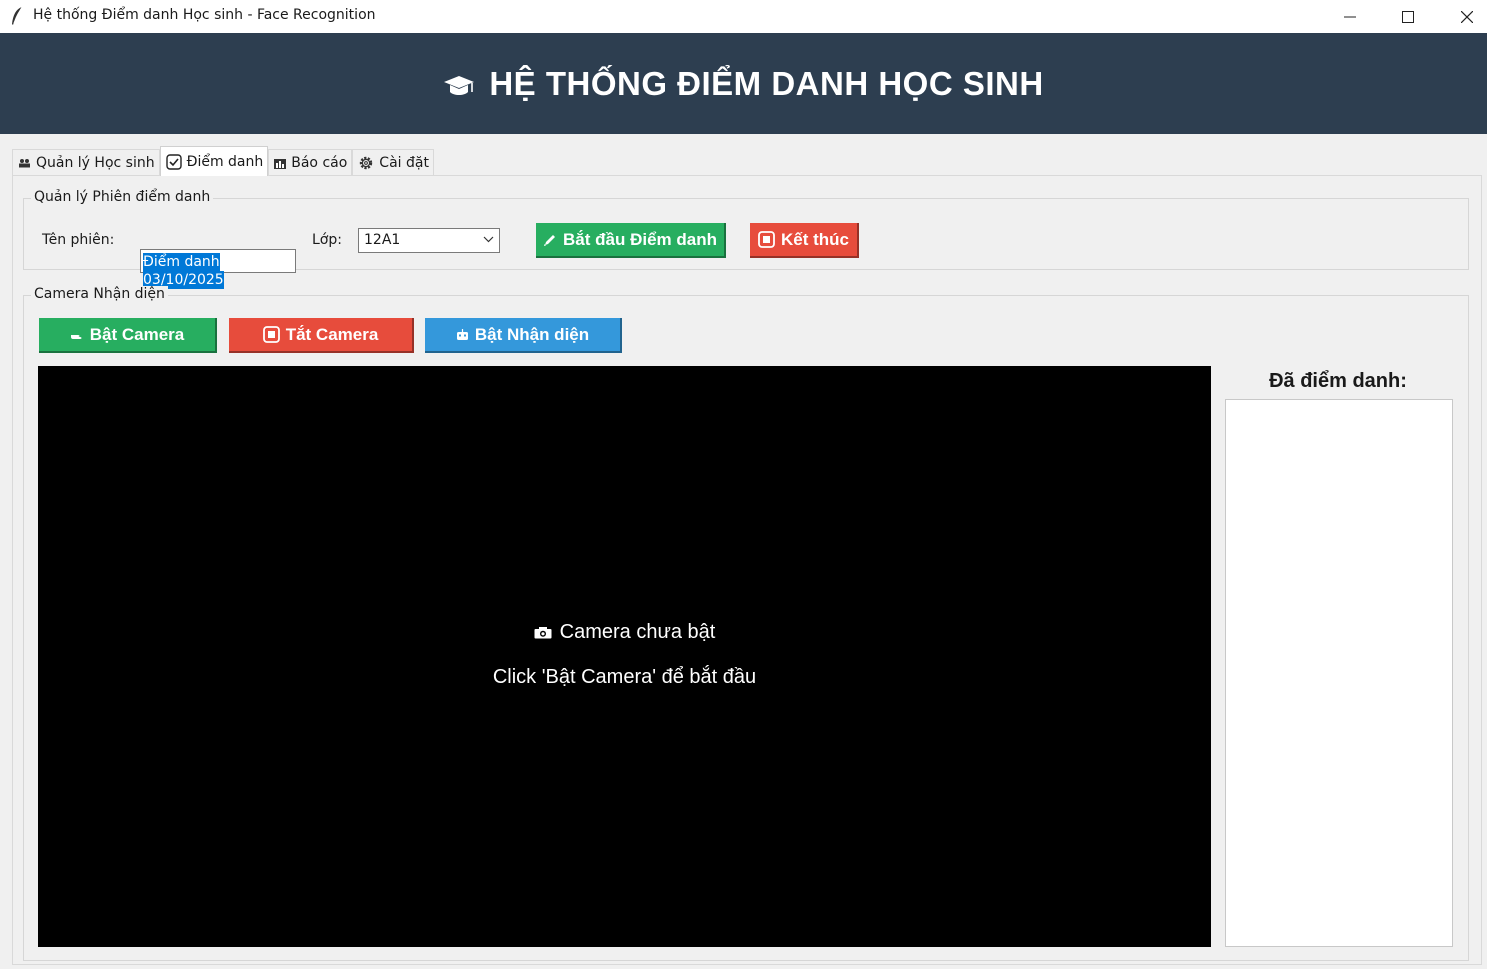 The width and height of the screenshot is (1487, 969). What do you see at coordinates (78, 240) in the screenshot?
I see `session-name-label: Tên phiên:` at bounding box center [78, 240].